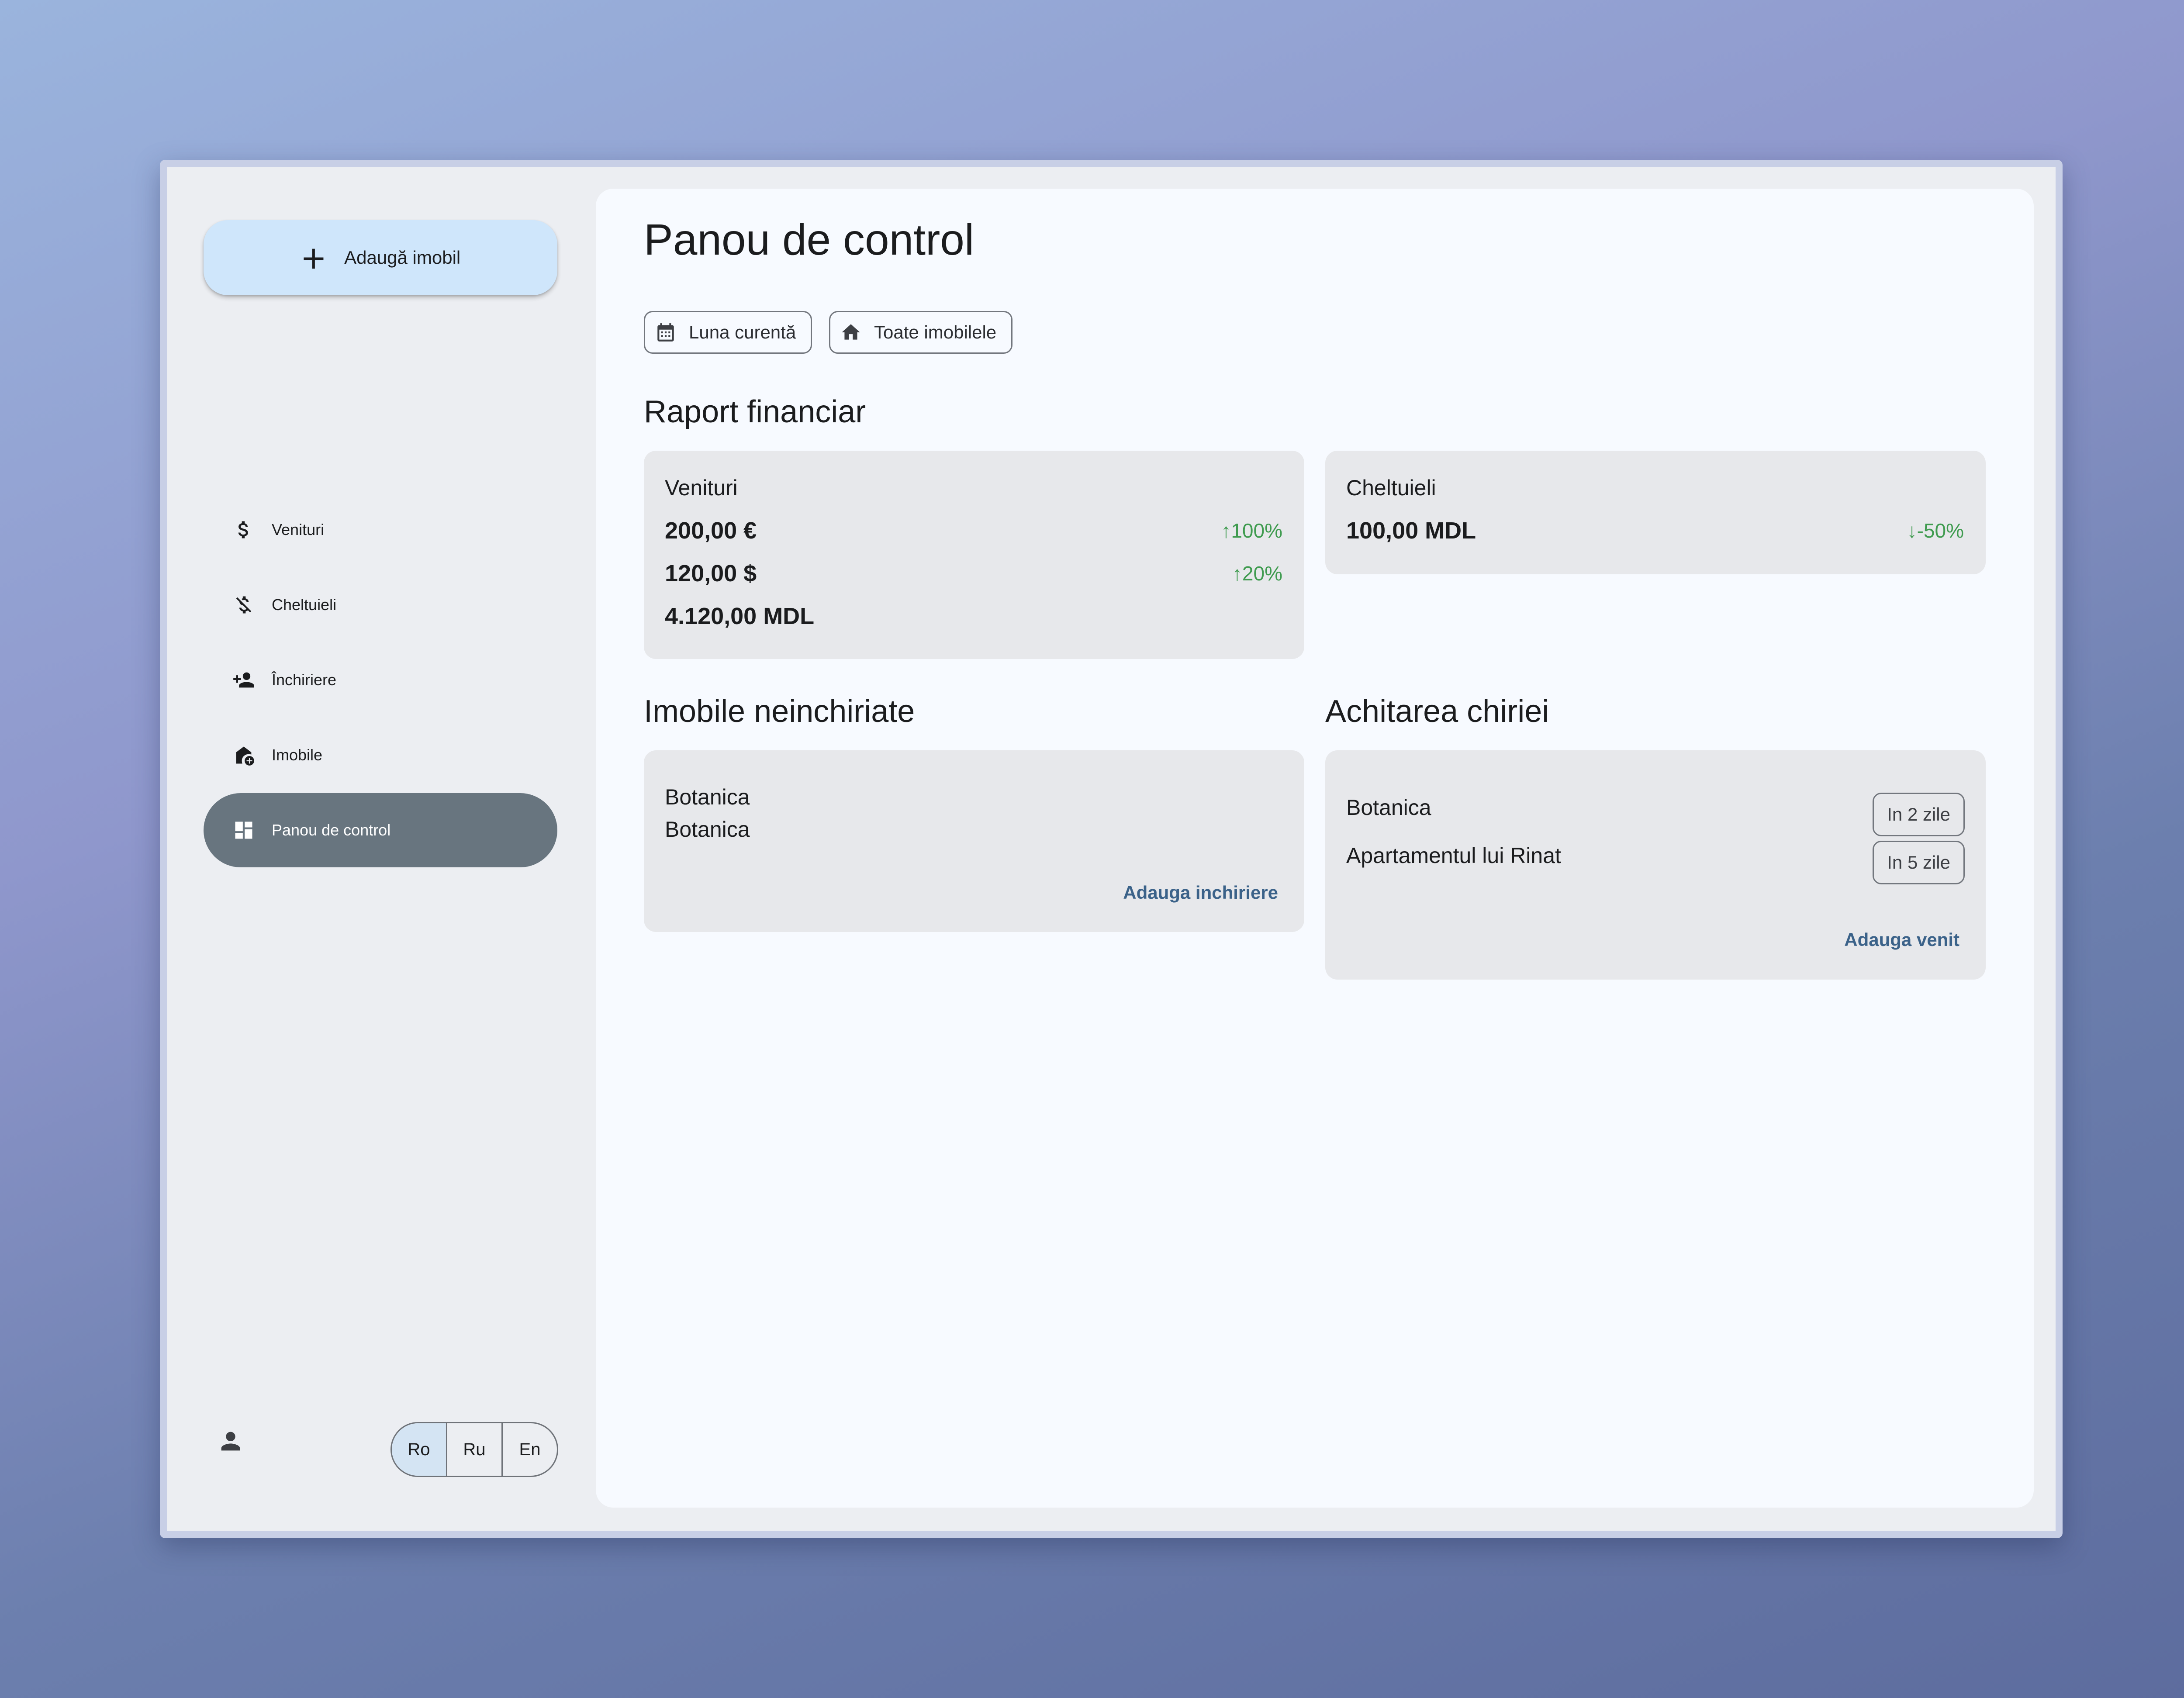  Describe the element at coordinates (1391, 488) in the screenshot. I see `expenses-heading: Cheltuieli` at that location.